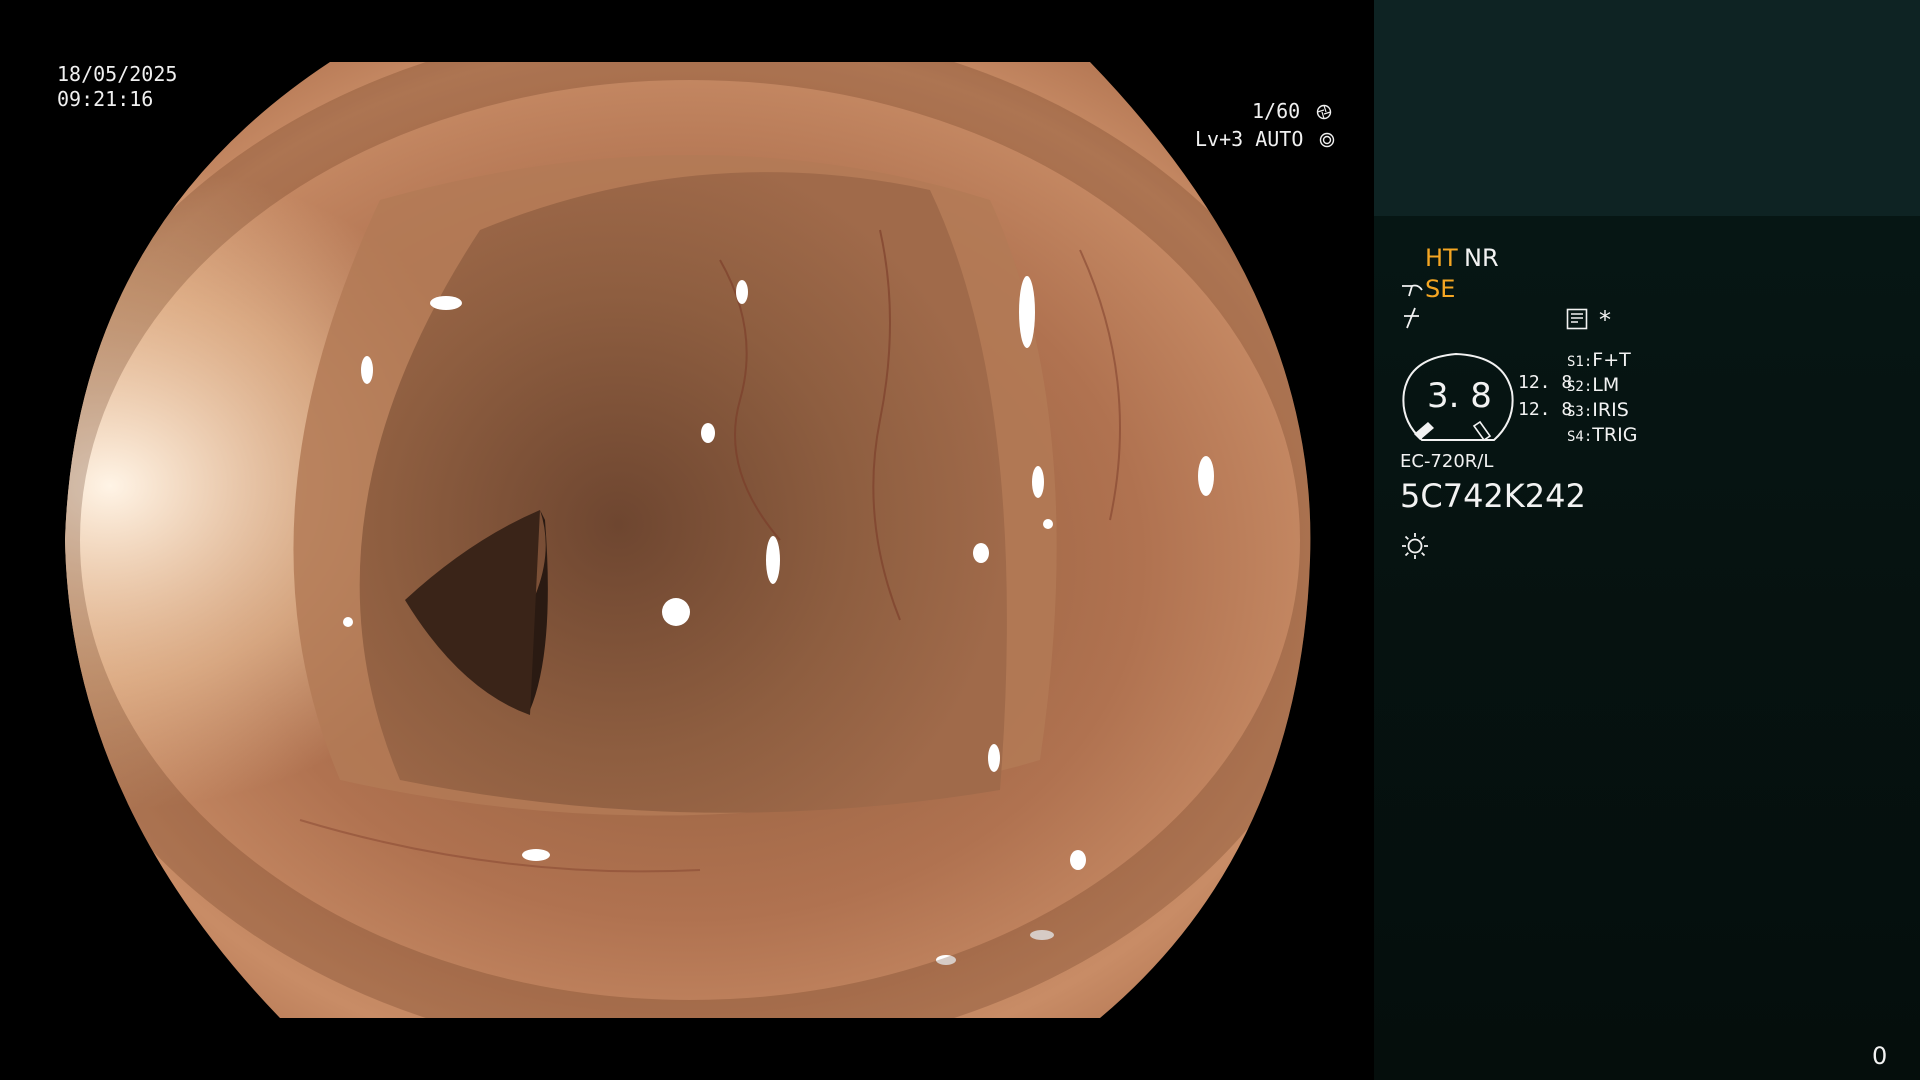 The width and height of the screenshot is (1920, 1080). I want to click on gauge-value: 3. 8, so click(1459, 396).